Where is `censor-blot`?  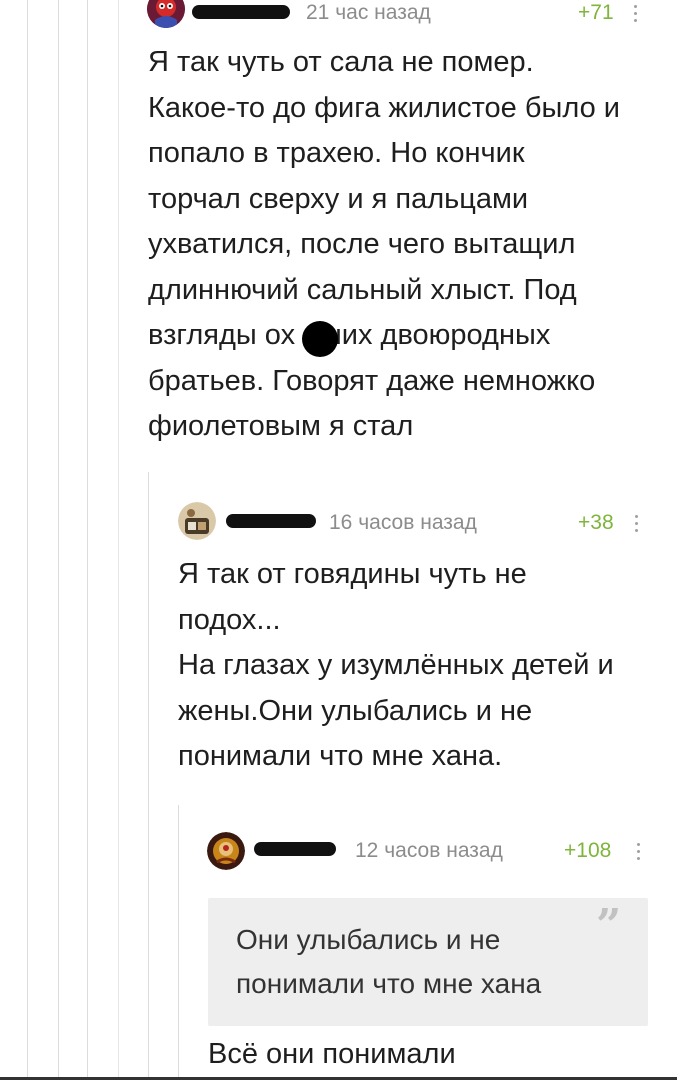 censor-blot is located at coordinates (320, 339).